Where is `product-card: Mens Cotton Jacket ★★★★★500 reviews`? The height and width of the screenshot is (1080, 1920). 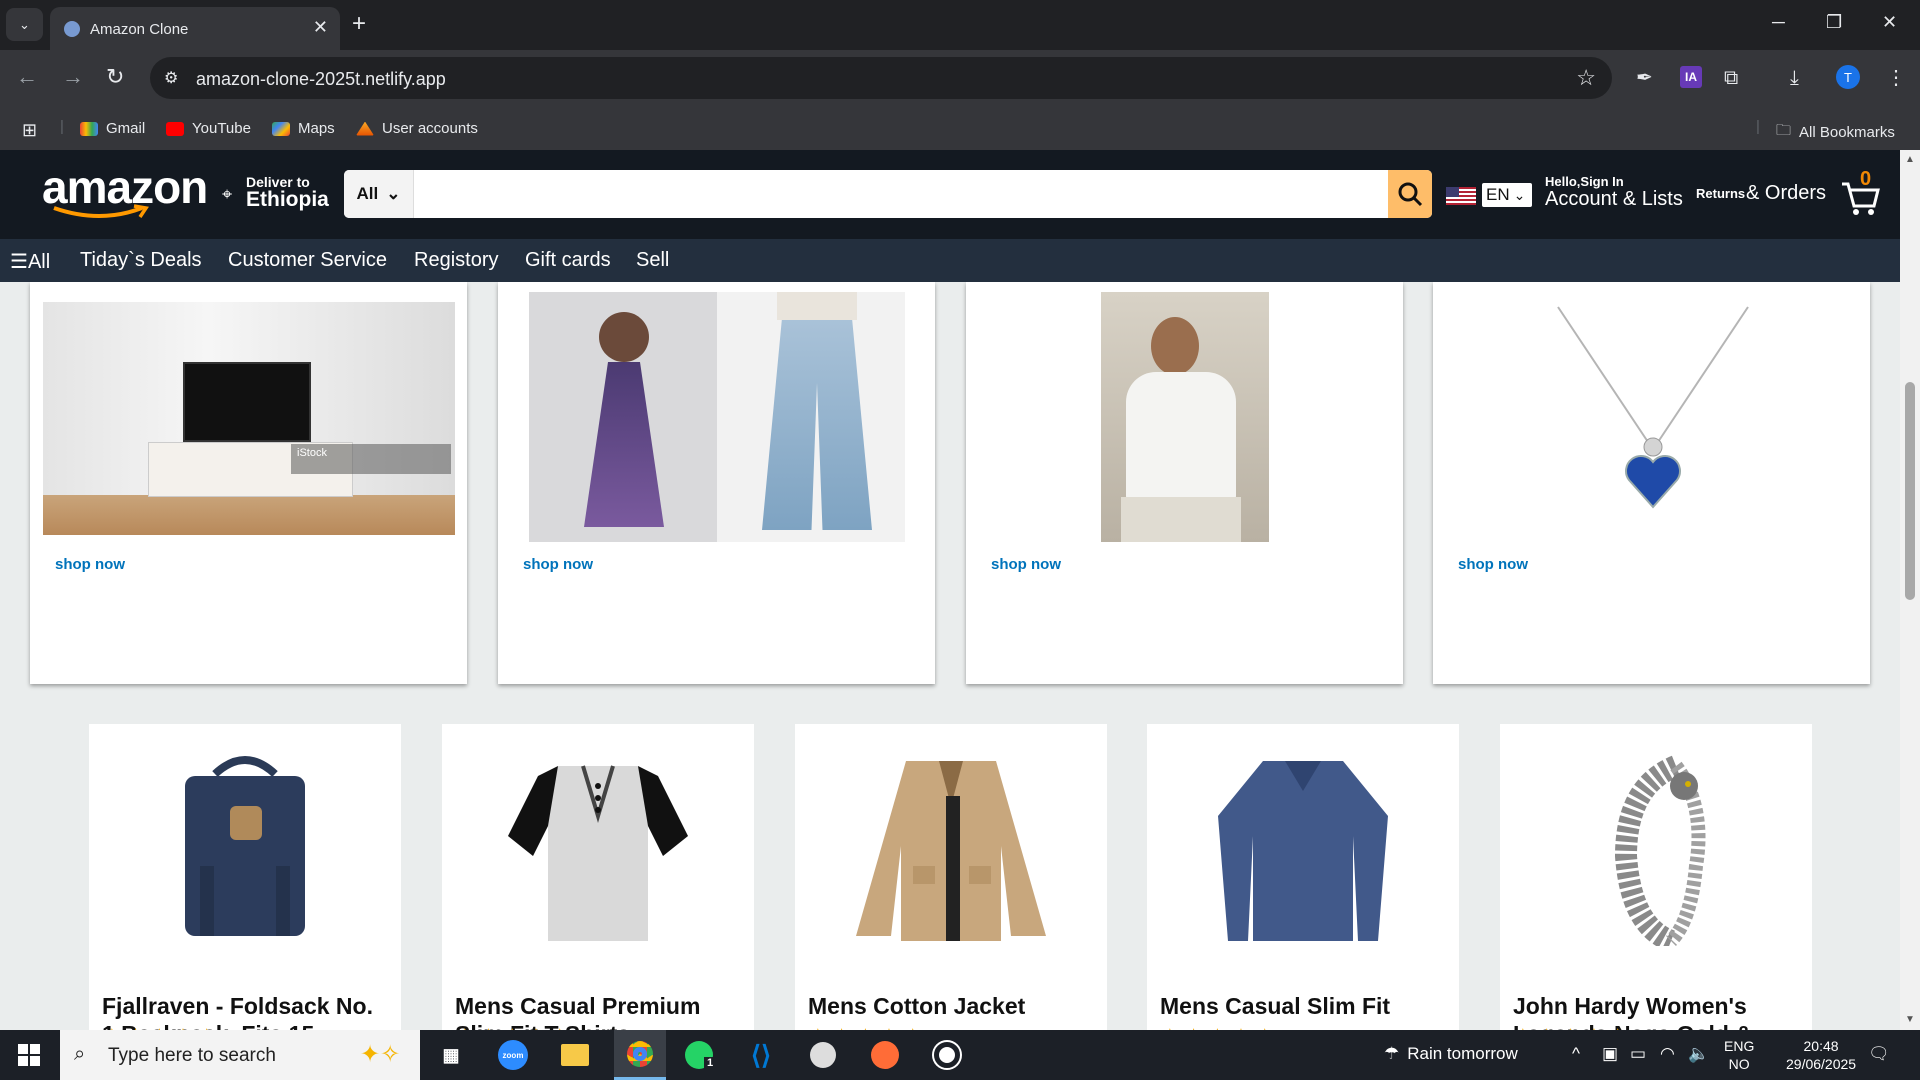 product-card: Mens Cotton Jacket ★★★★★500 reviews is located at coordinates (951, 877).